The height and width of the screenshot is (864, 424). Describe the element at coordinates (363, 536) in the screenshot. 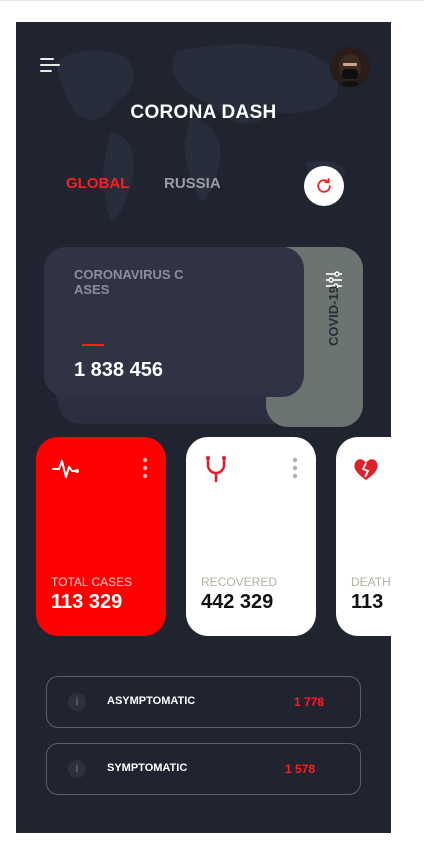

I see `stat-card-deaths: DEATHS 113` at that location.